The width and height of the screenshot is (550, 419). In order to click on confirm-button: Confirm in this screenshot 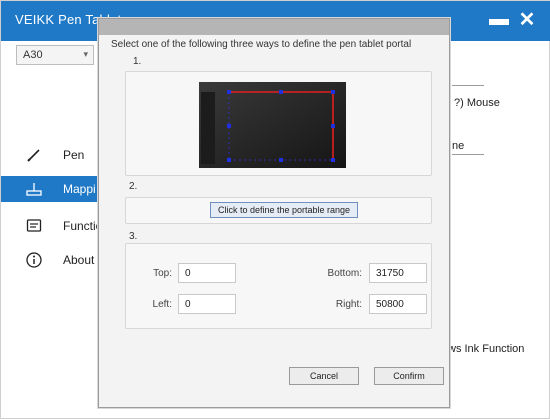, I will do `click(409, 376)`.